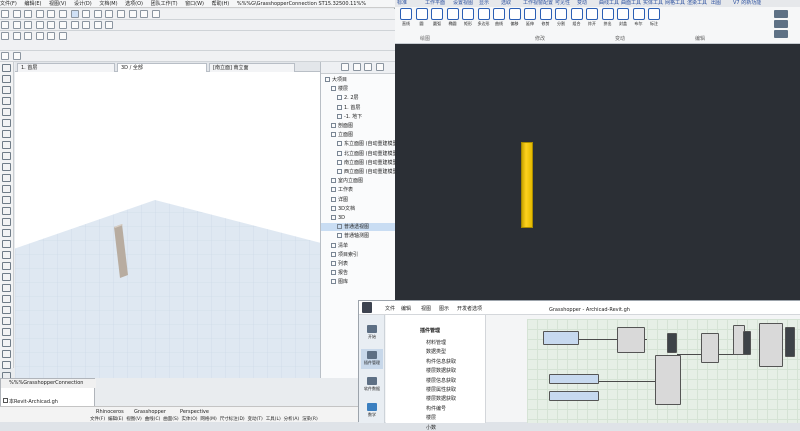  What do you see at coordinates (360, 163) in the screenshot?
I see `navigator-item: 南立面图 (自动重建模型)` at bounding box center [360, 163].